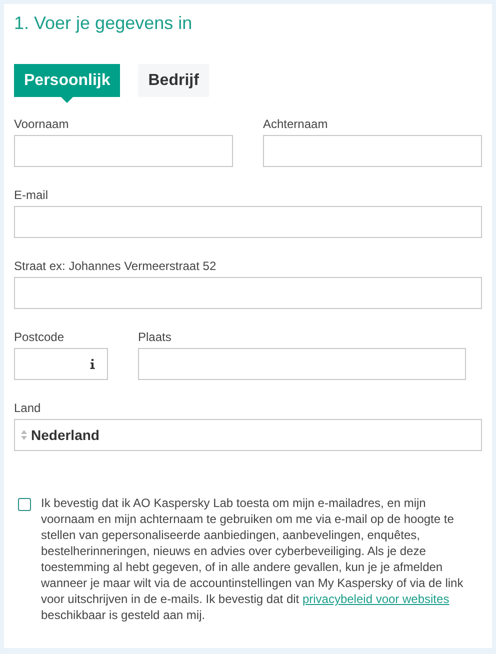  Describe the element at coordinates (28, 408) in the screenshot. I see `field-label: Land` at that location.